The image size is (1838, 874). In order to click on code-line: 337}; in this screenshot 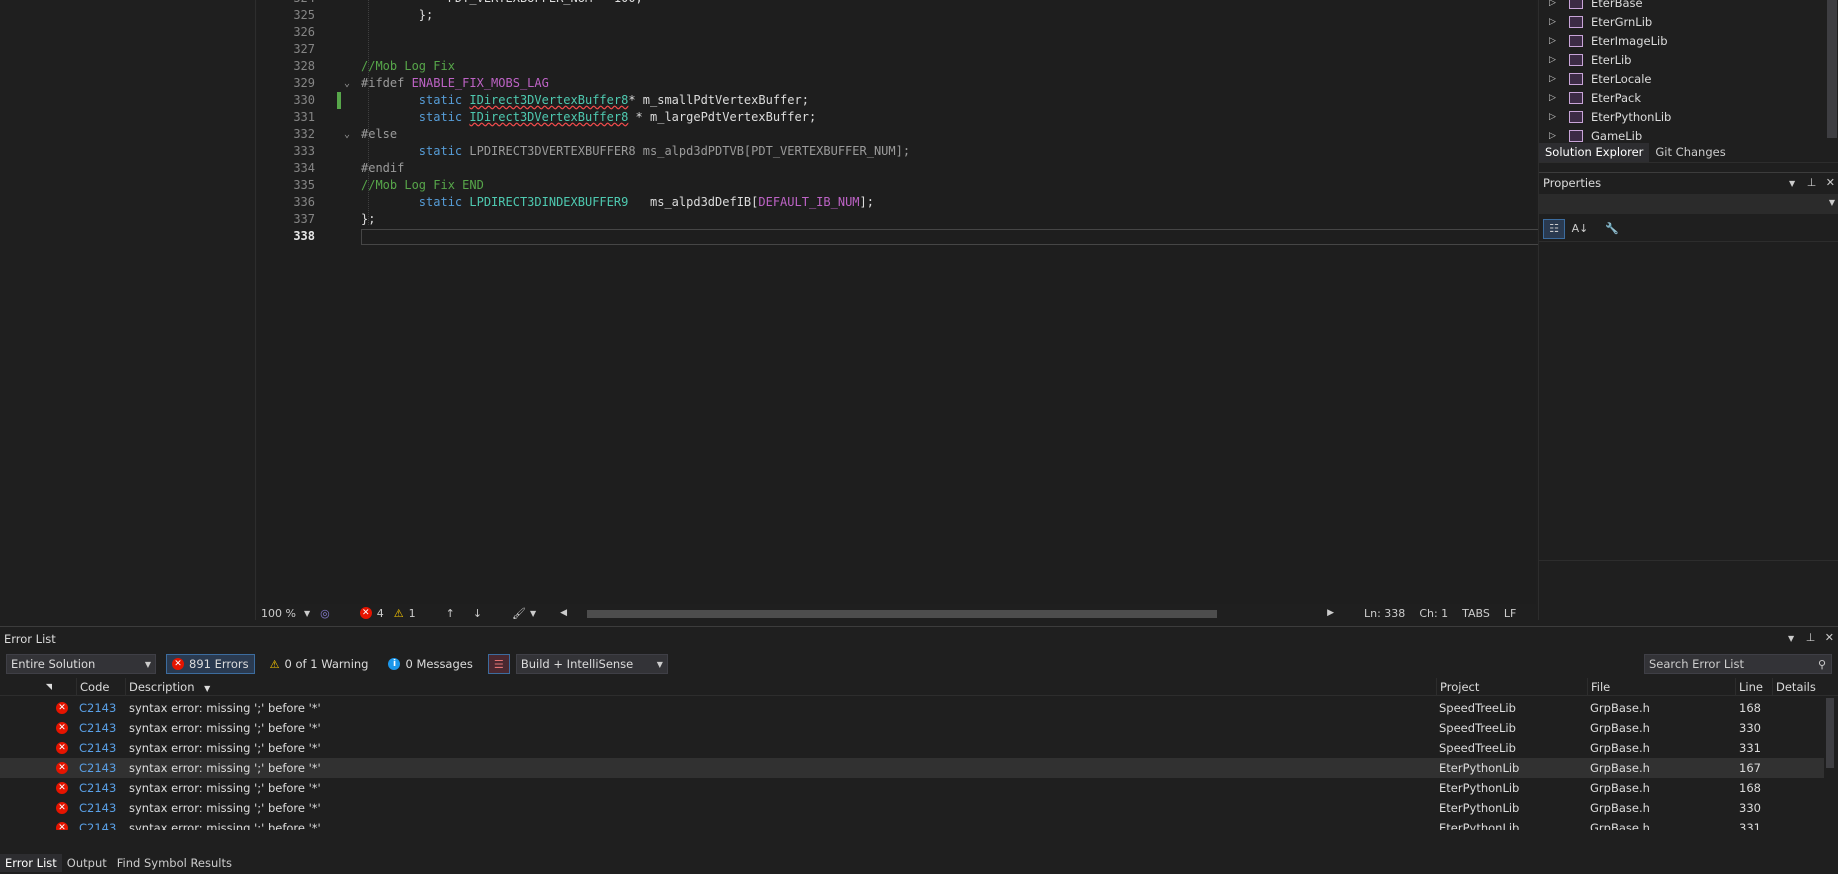, I will do `click(896, 219)`.